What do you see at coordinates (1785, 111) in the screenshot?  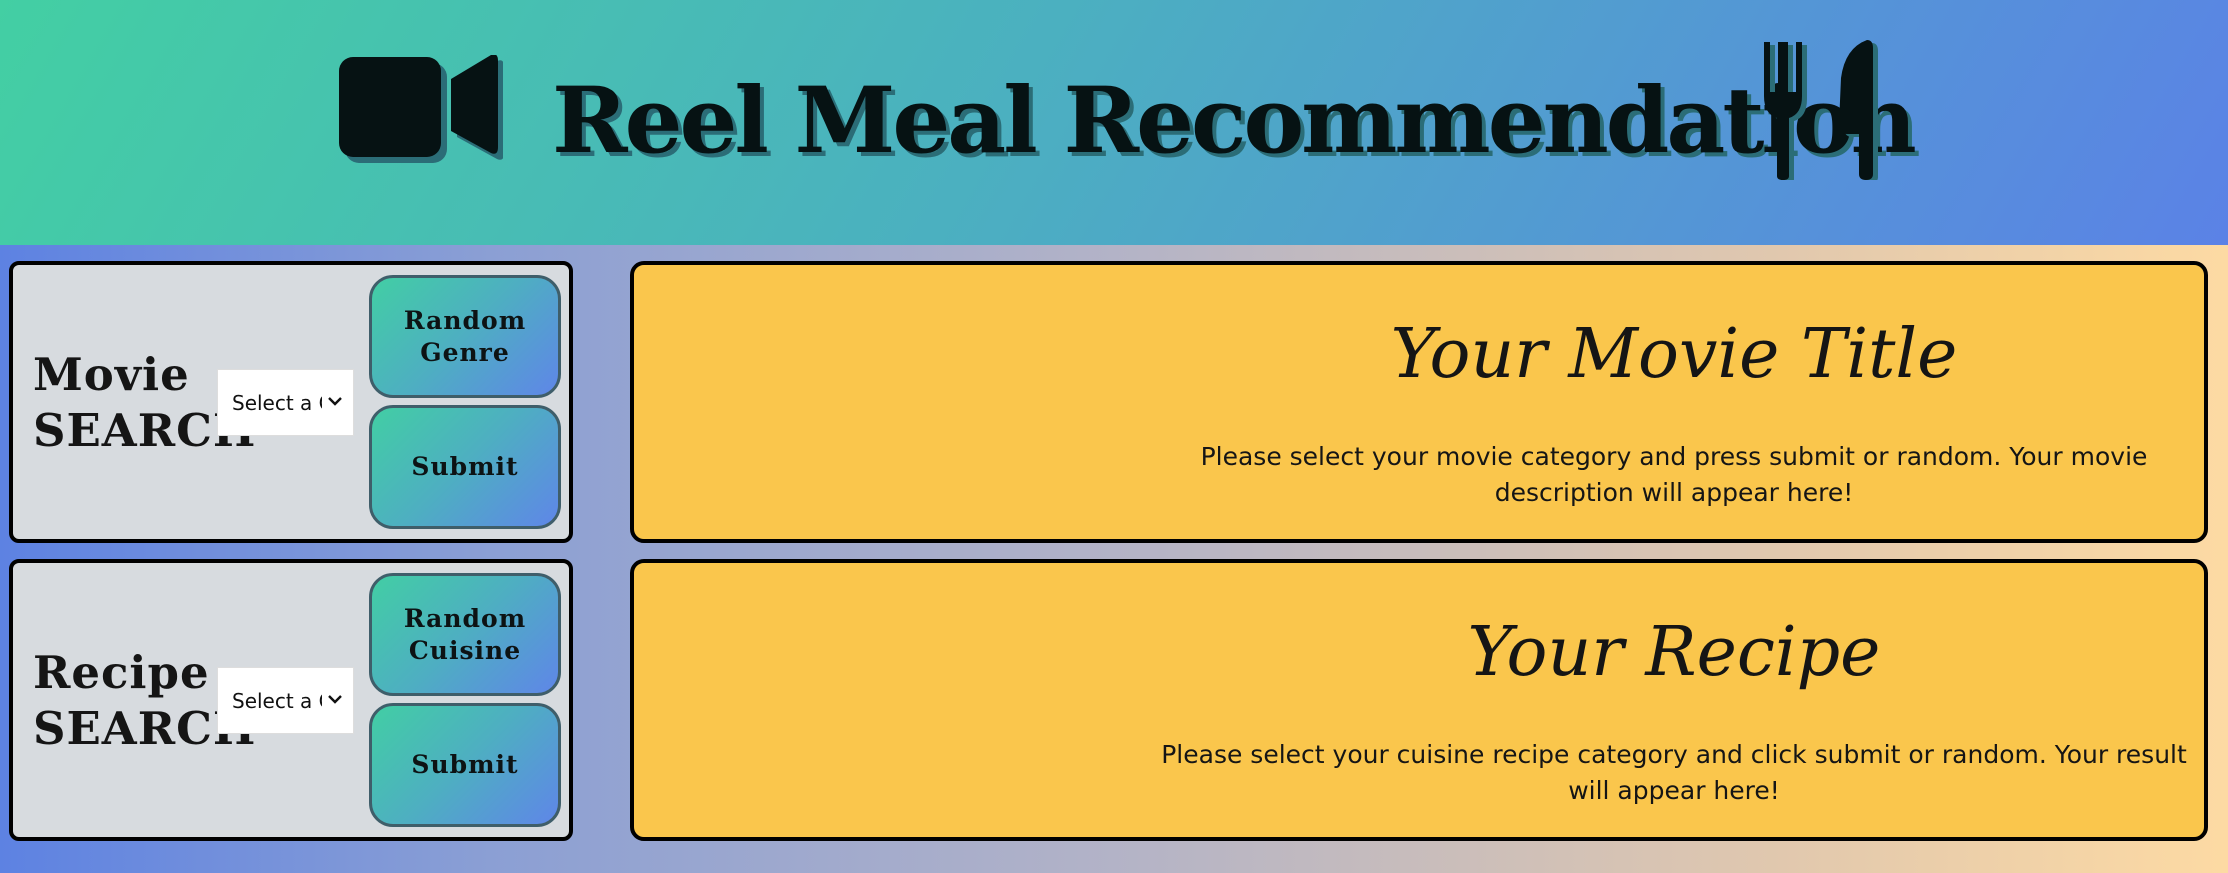 I see `fork-icon` at bounding box center [1785, 111].